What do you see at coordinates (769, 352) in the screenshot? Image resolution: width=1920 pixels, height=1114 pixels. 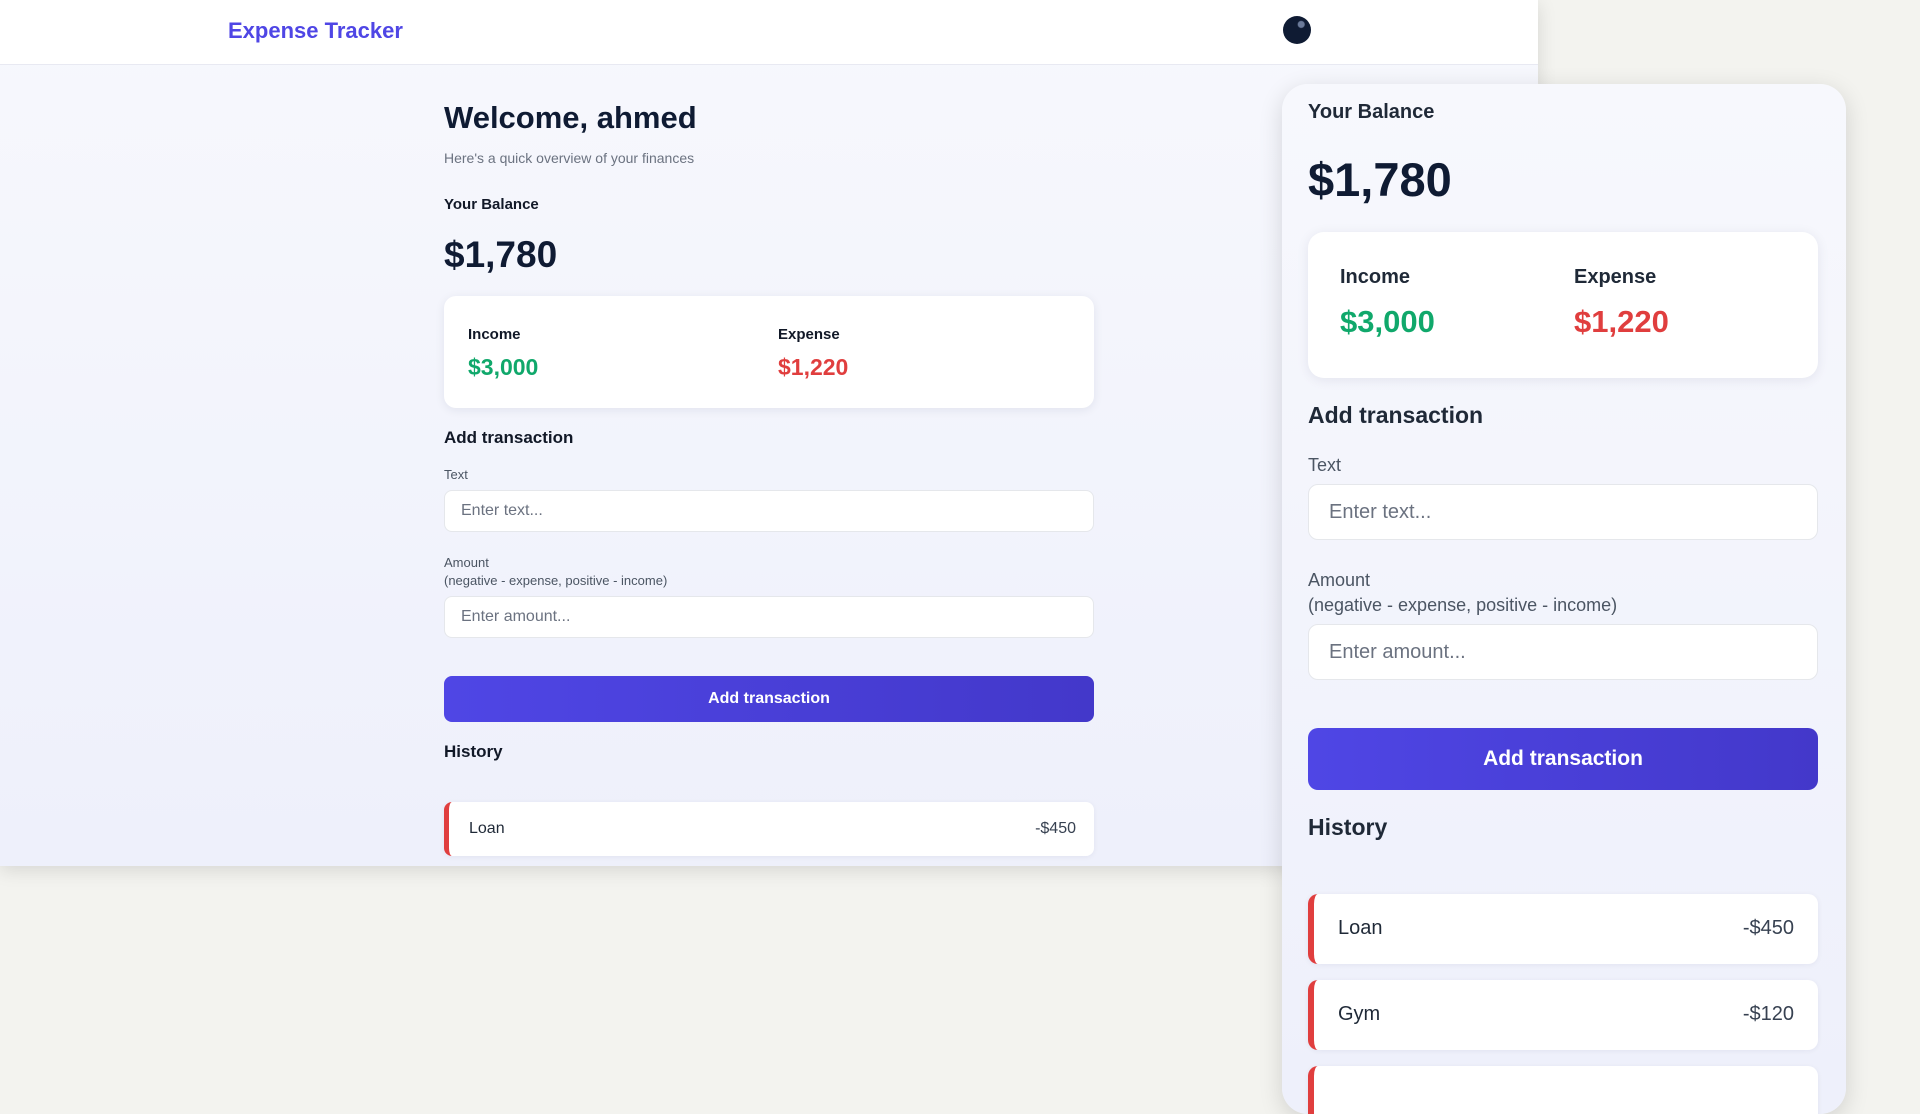 I see `income-expense-card: Income $3,000 Expense $1,220` at bounding box center [769, 352].